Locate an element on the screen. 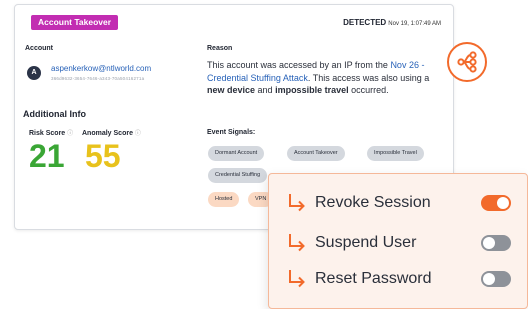 The width and height of the screenshot is (528, 309). suspend-user-label: Suspend User is located at coordinates (366, 242).